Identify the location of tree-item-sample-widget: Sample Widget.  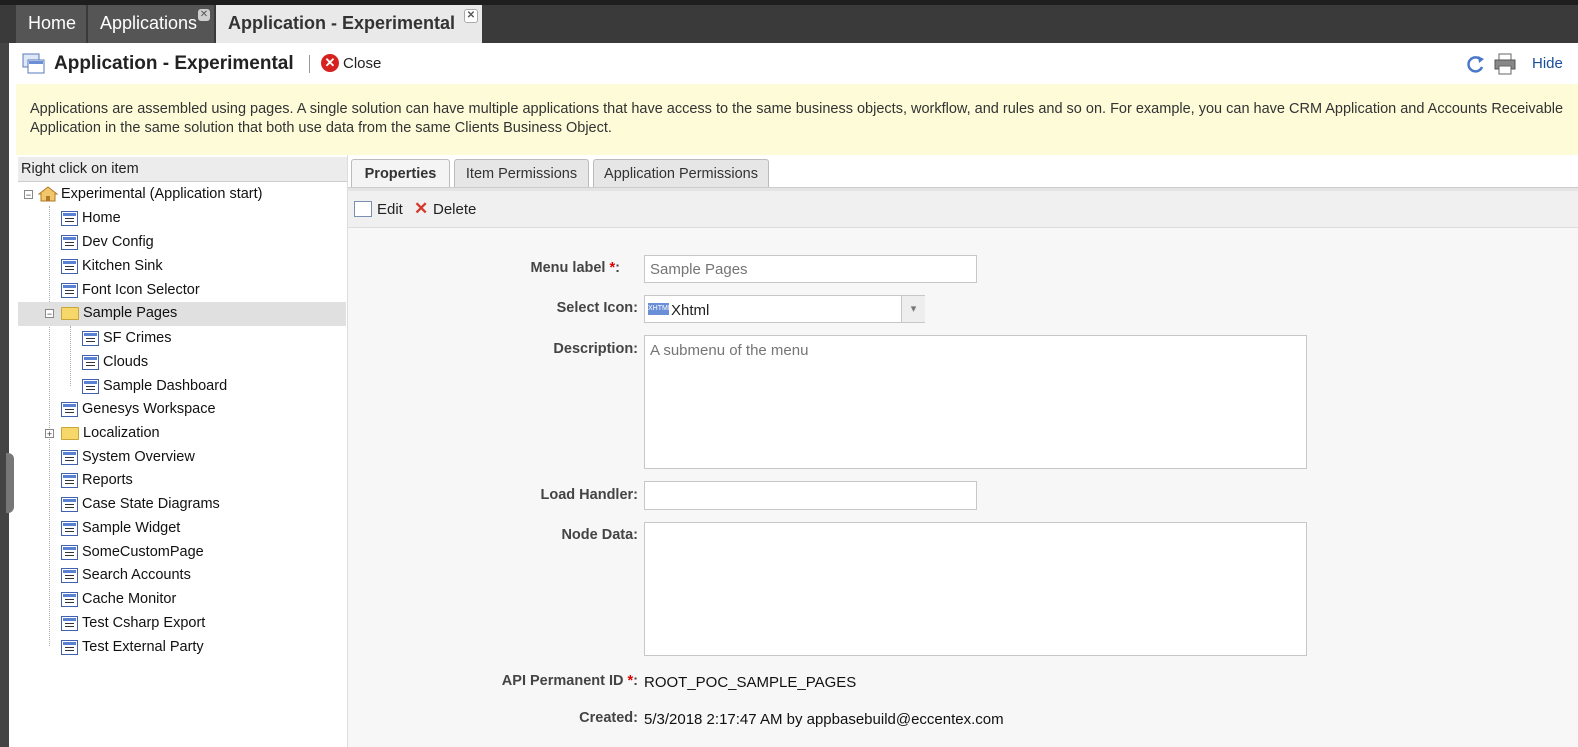
(120, 529).